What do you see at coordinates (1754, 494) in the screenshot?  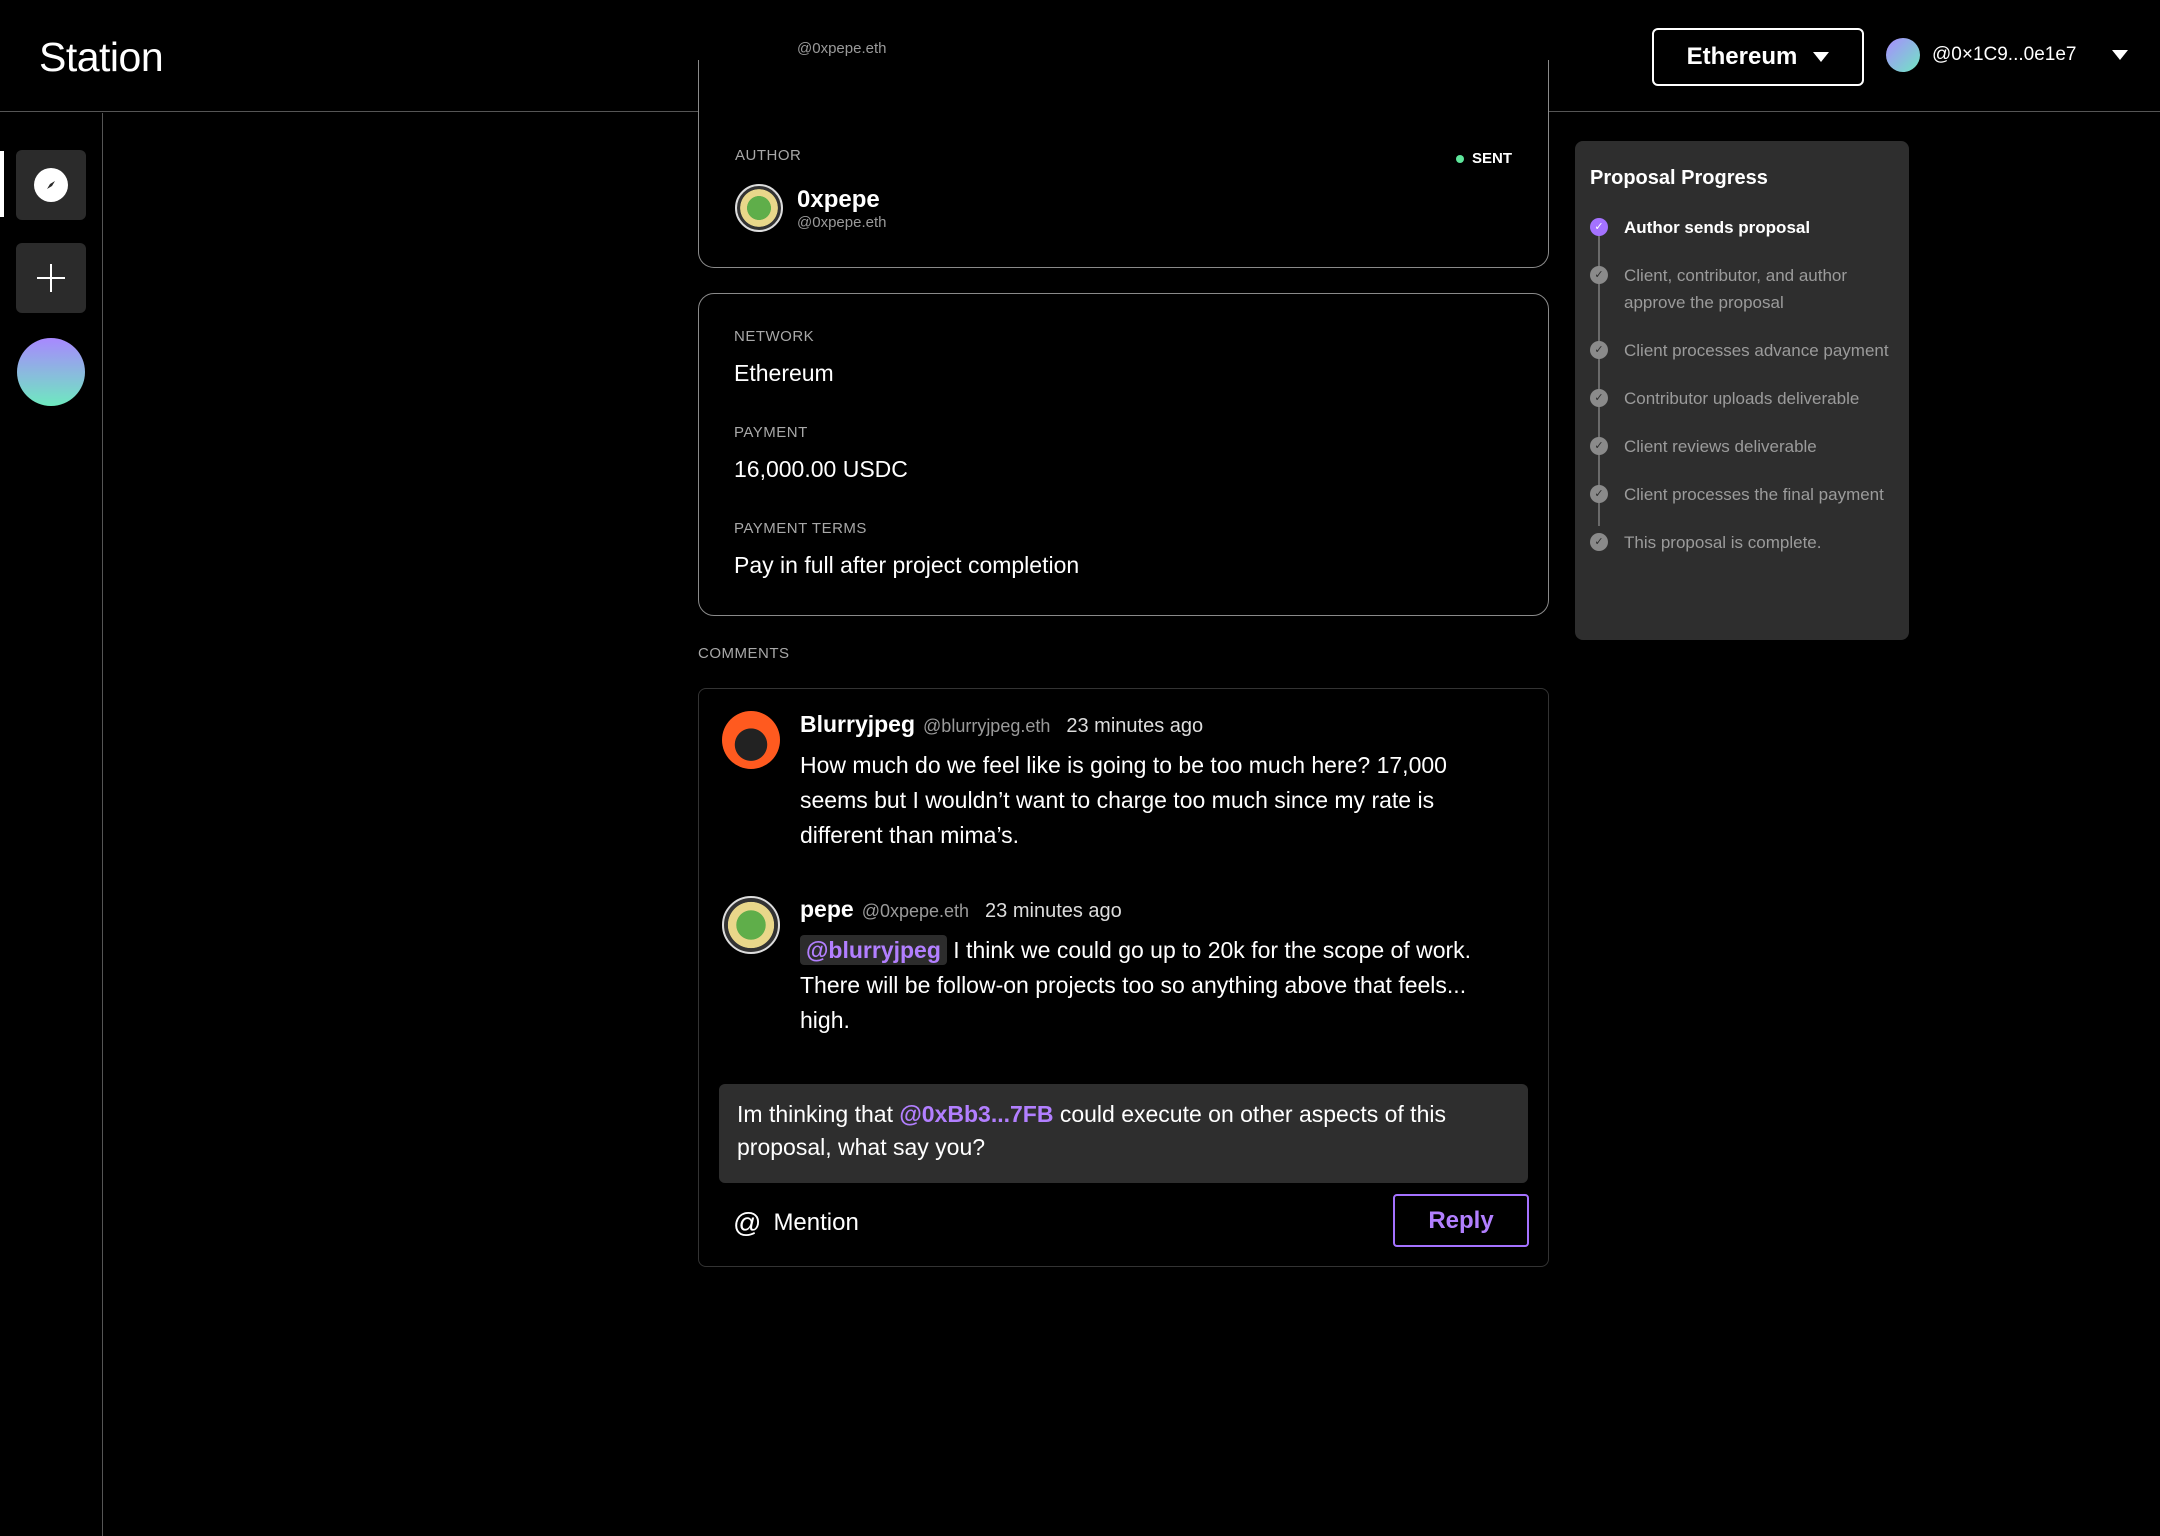 I see `progress-step-label: Client processes the final payment` at bounding box center [1754, 494].